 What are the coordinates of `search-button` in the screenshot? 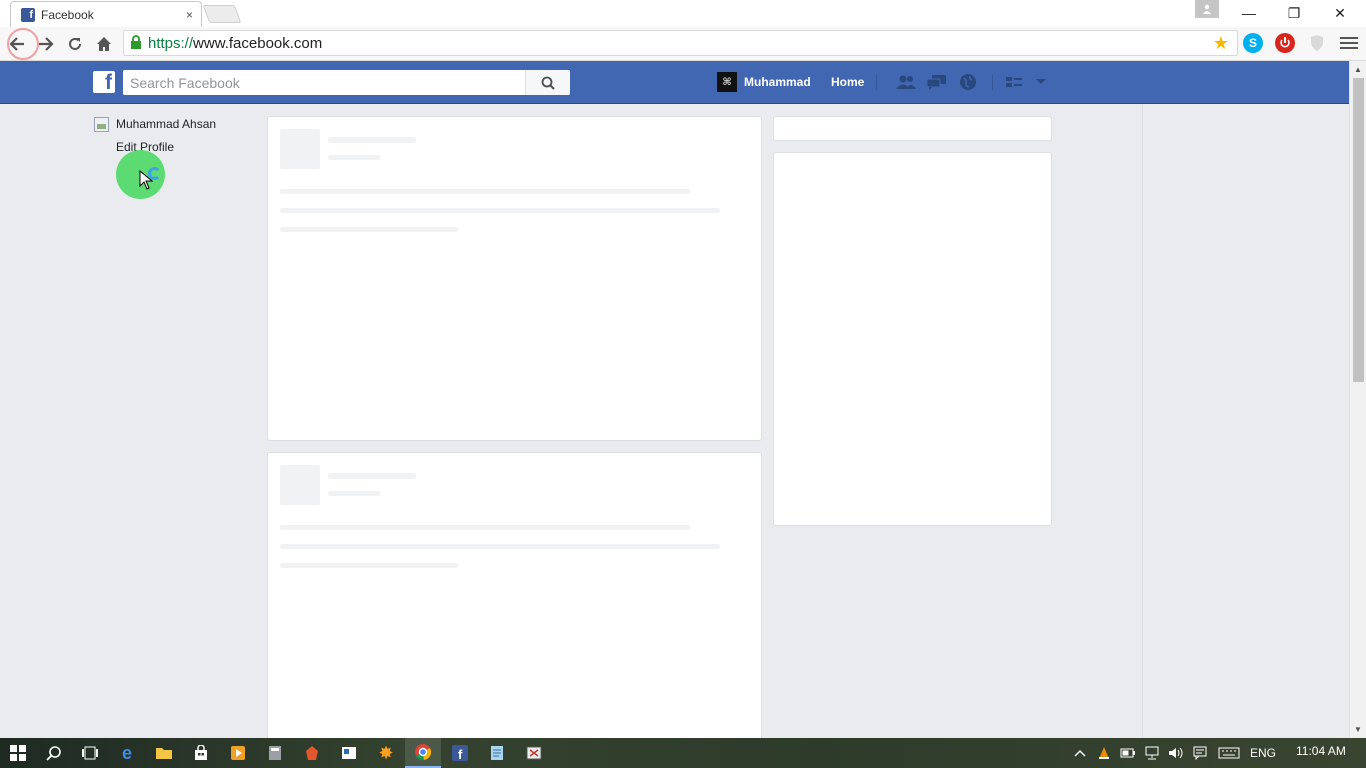 It's located at (547, 82).